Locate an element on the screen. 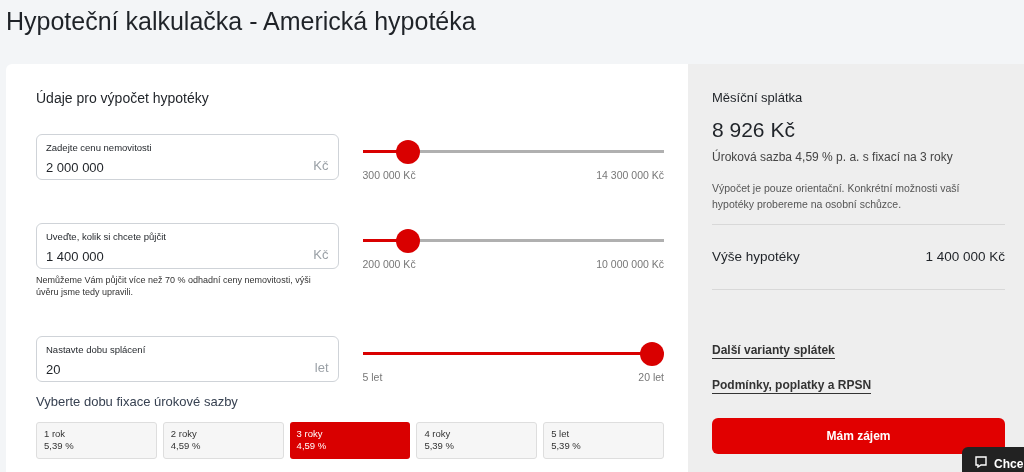 This screenshot has width=1024, height=472. chat-label: Chce is located at coordinates (1009, 464).